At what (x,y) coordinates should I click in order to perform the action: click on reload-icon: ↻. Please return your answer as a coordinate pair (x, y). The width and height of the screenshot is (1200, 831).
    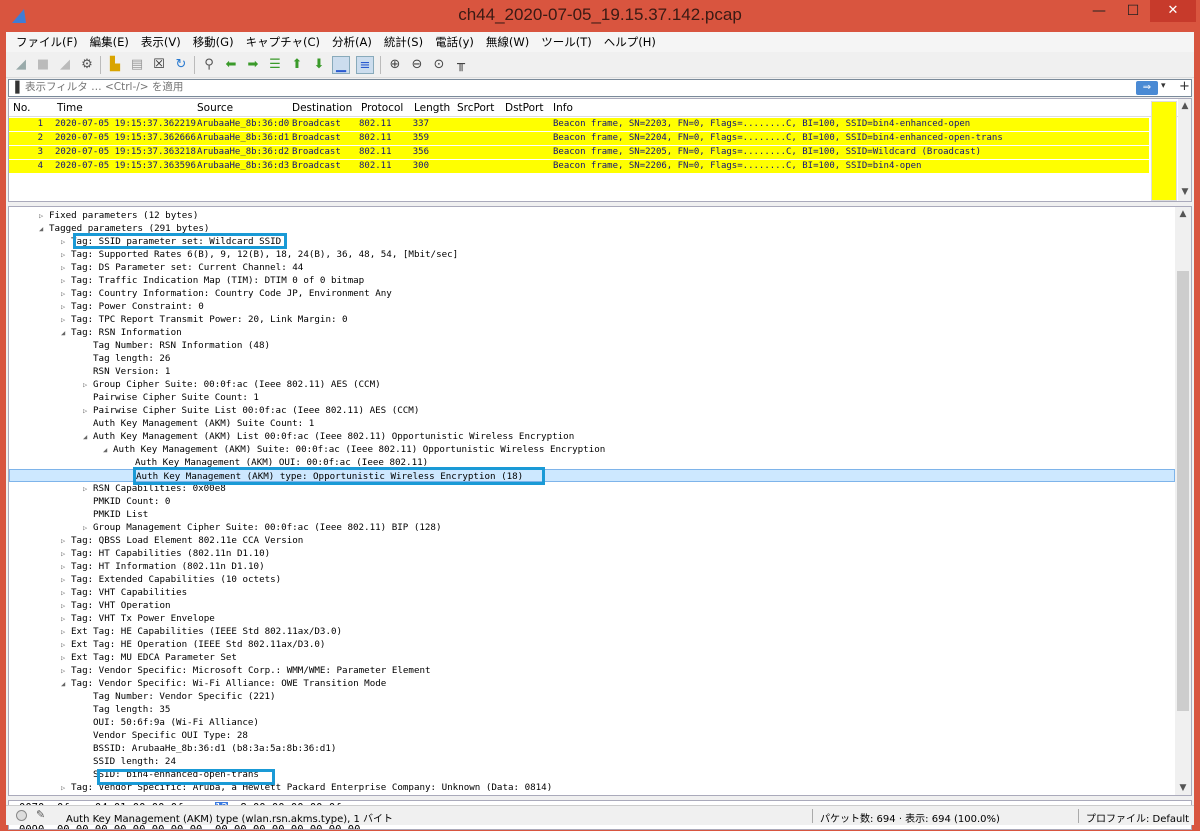
    Looking at the image, I should click on (181, 65).